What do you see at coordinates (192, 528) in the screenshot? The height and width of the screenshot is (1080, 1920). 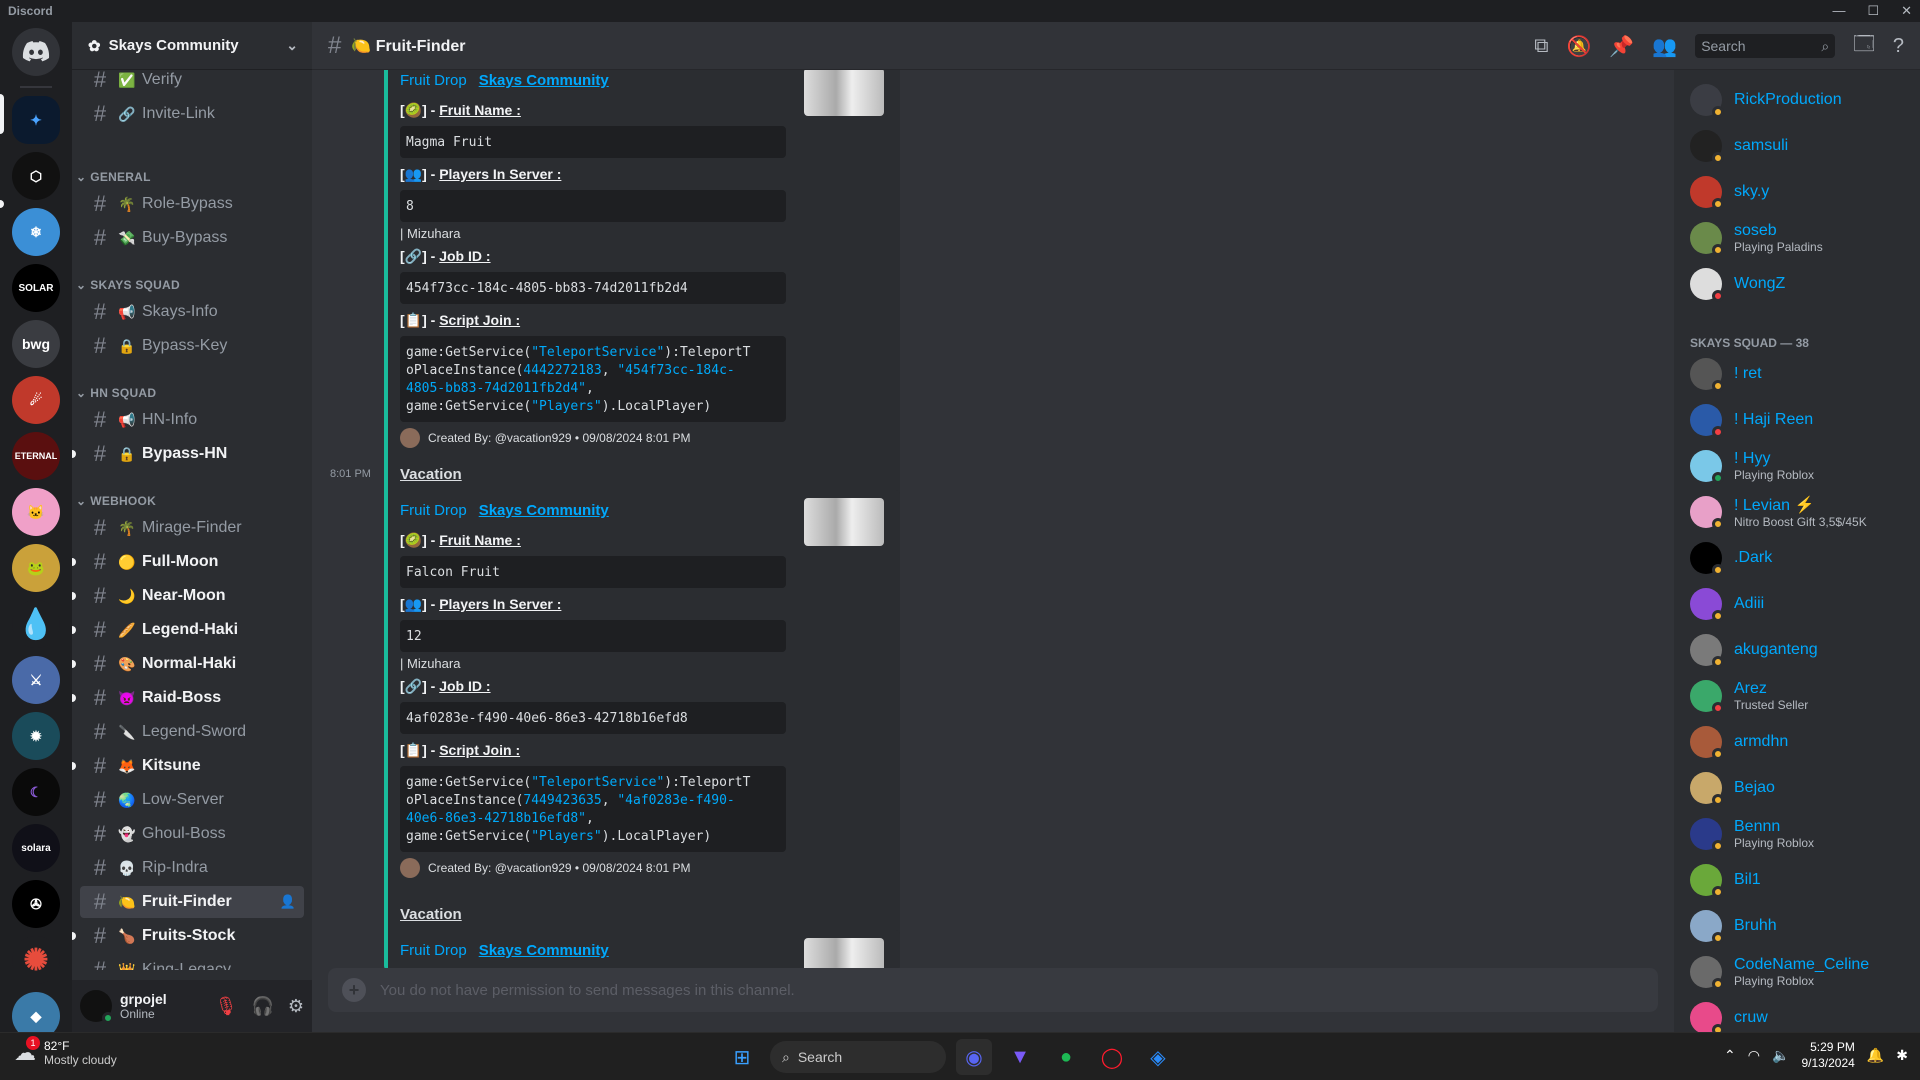 I see `channel-mirage-finder: # 🌴 Mirage-Finder` at bounding box center [192, 528].